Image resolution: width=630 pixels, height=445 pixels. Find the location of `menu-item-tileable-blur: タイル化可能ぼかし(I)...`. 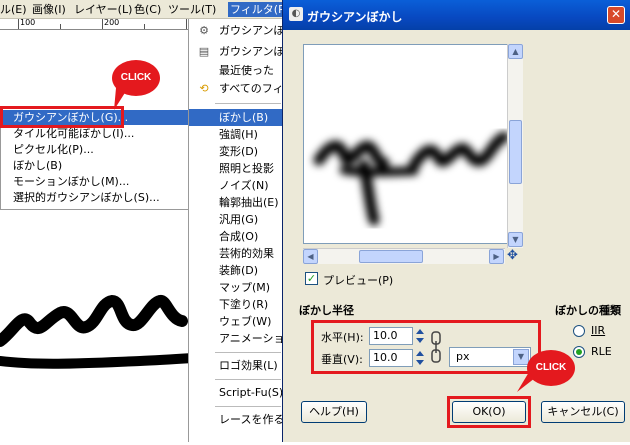

menu-item-tileable-blur: タイル化可能ぼかし(I)... is located at coordinates (95, 133).